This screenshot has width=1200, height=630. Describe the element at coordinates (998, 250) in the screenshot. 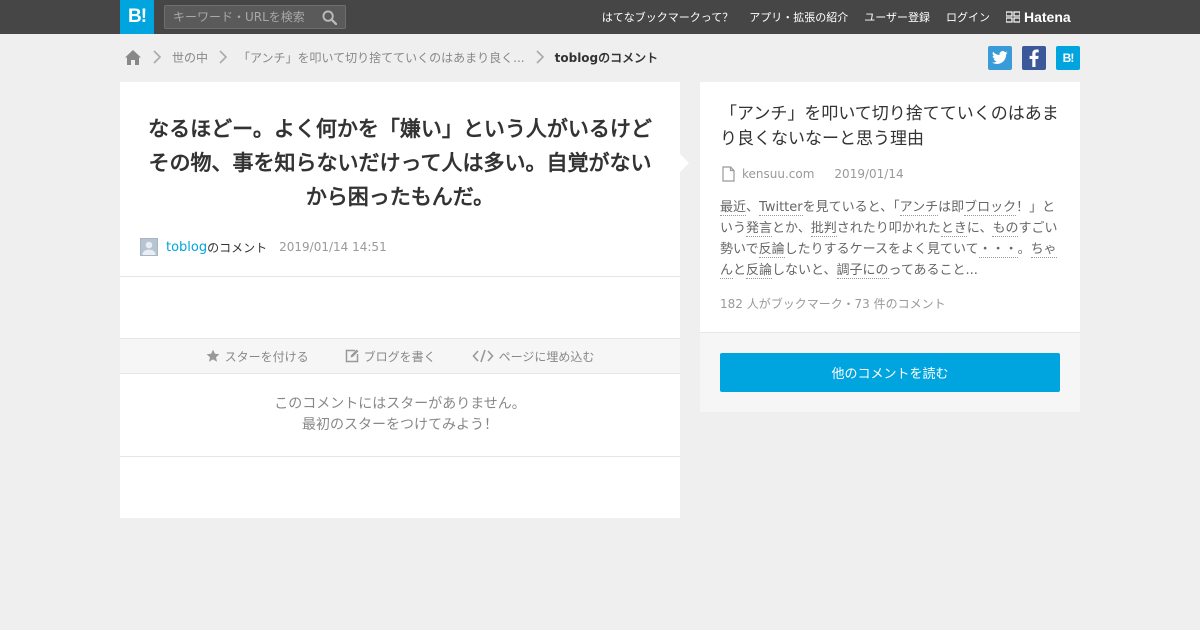

I see `keyword-link: ・・・` at that location.